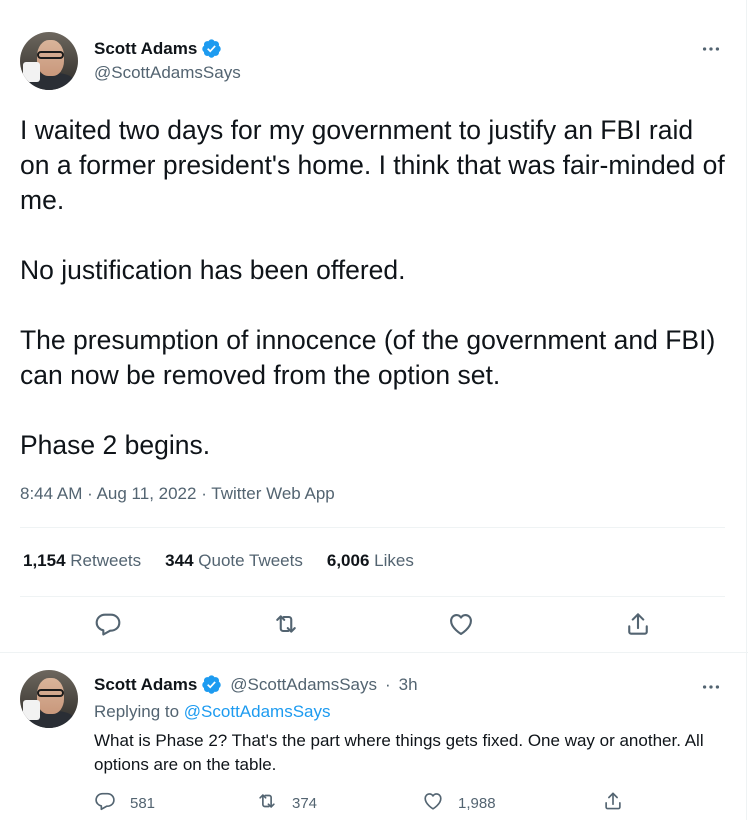 This screenshot has height=820, width=748. I want to click on replying-prefix: Replying to, so click(137, 711).